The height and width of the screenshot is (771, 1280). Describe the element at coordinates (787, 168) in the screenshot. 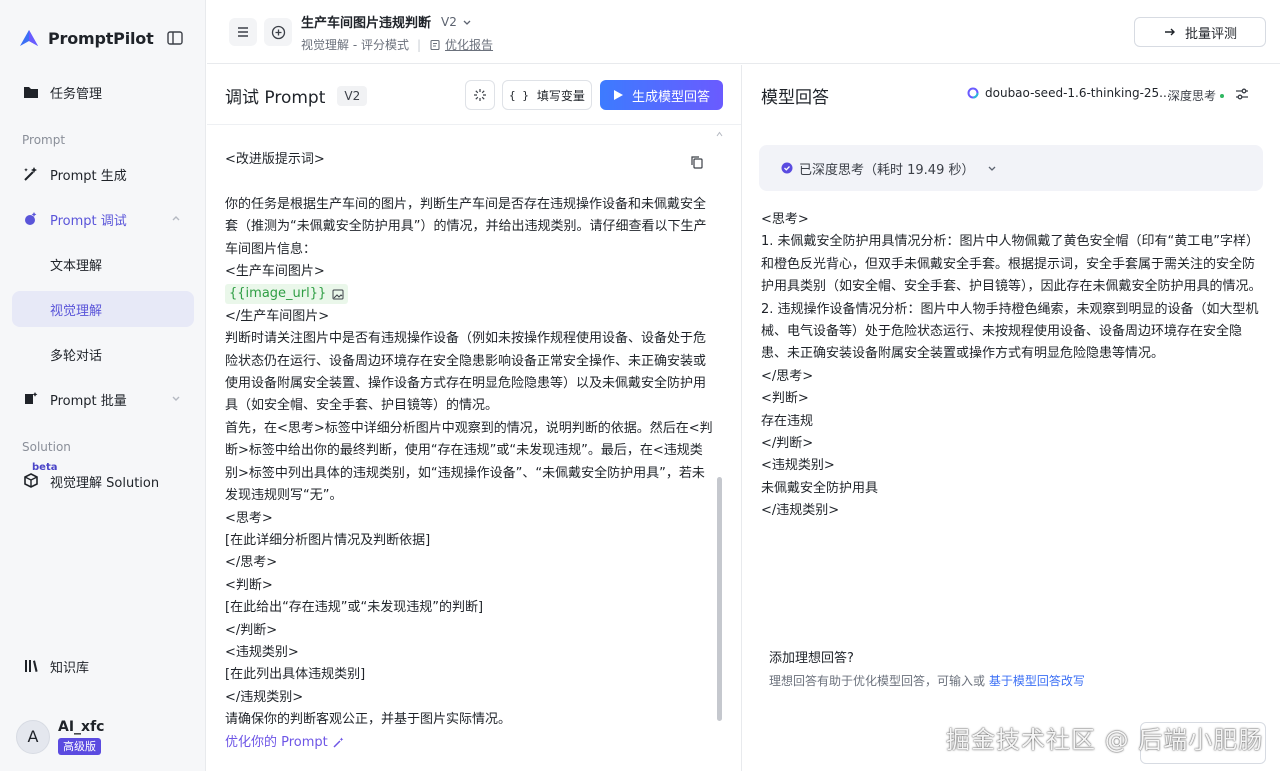

I see `check-circle-icon` at that location.